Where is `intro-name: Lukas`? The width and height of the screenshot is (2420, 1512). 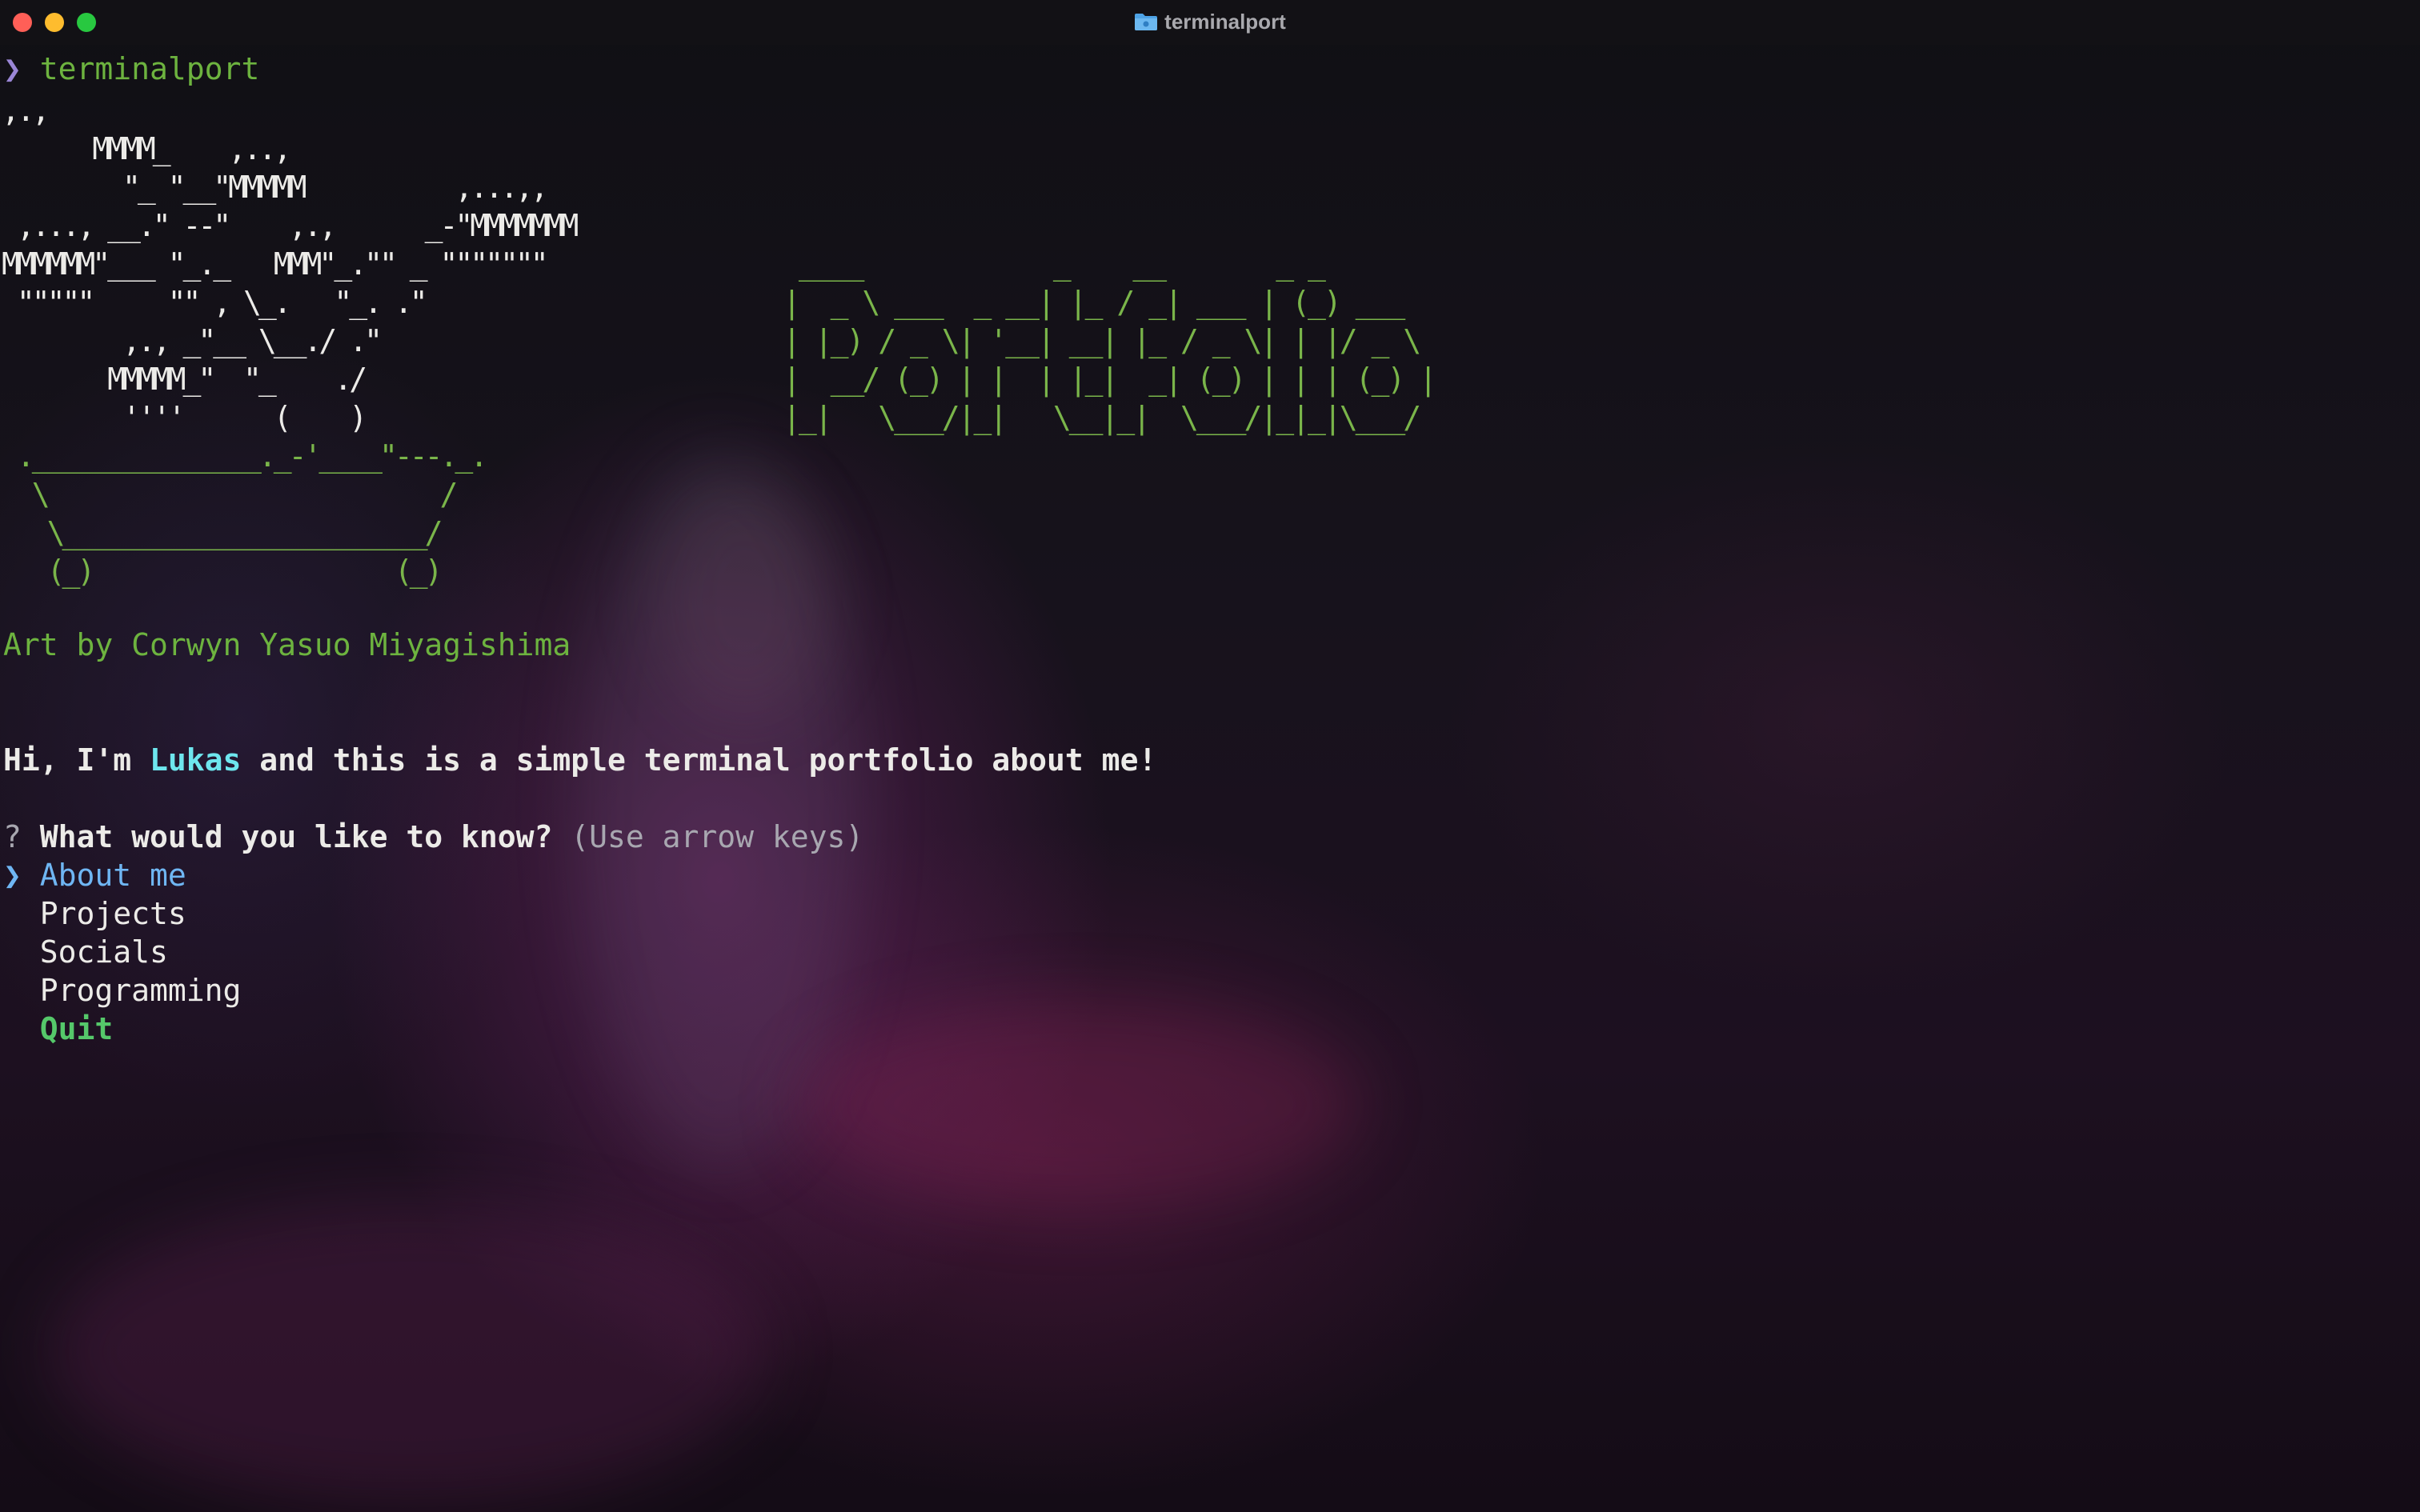
intro-name: Lukas is located at coordinates (196, 760).